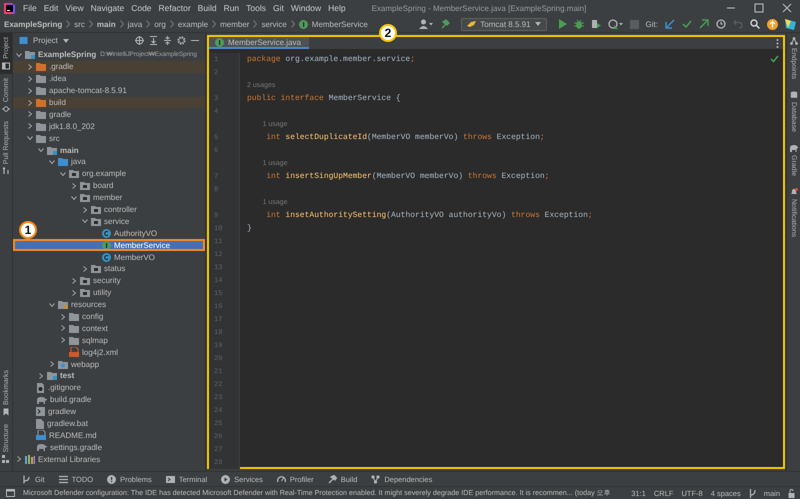 Image resolution: width=800 pixels, height=499 pixels. Describe the element at coordinates (115, 90) in the screenshot. I see `tree-row: apache-tomcat-8.5.91` at that location.